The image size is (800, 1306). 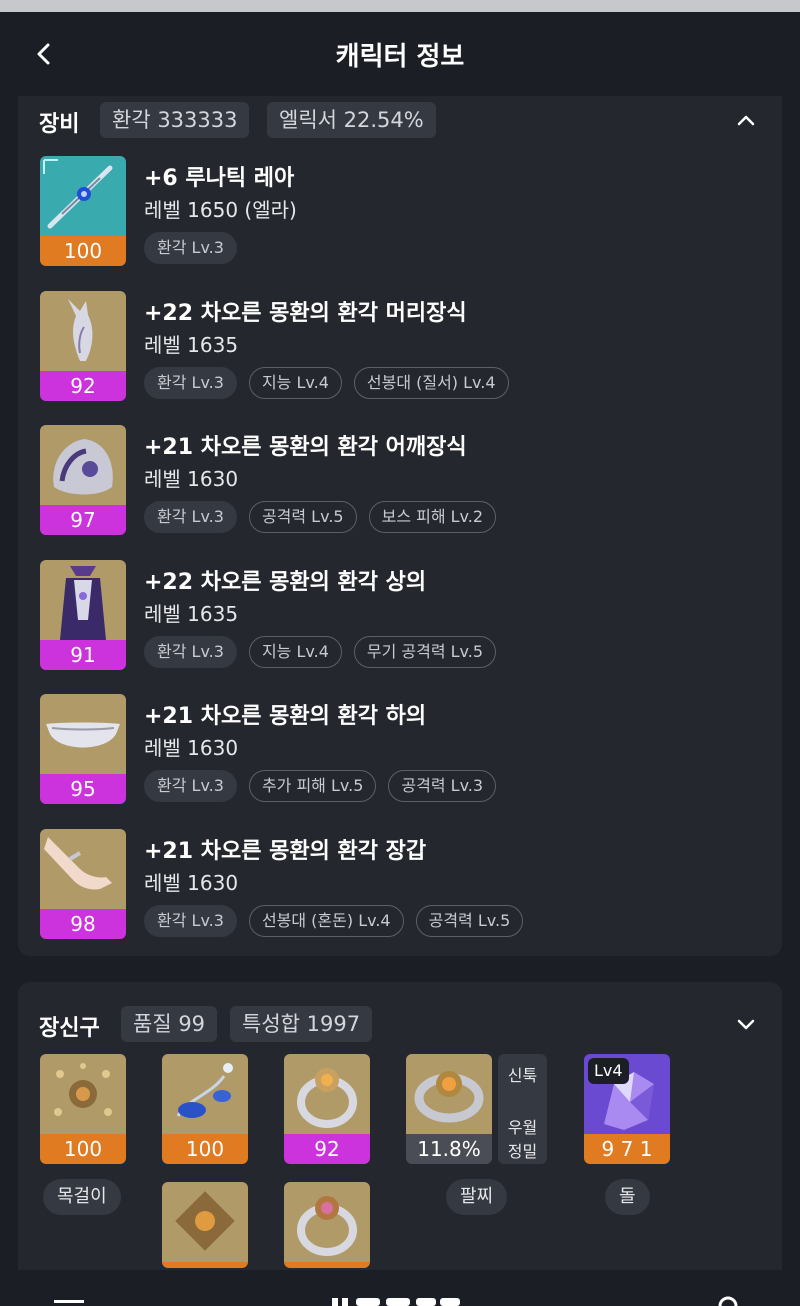 What do you see at coordinates (351, 120) in the screenshot?
I see `elixir-pill: 엘릭서 22.54%` at bounding box center [351, 120].